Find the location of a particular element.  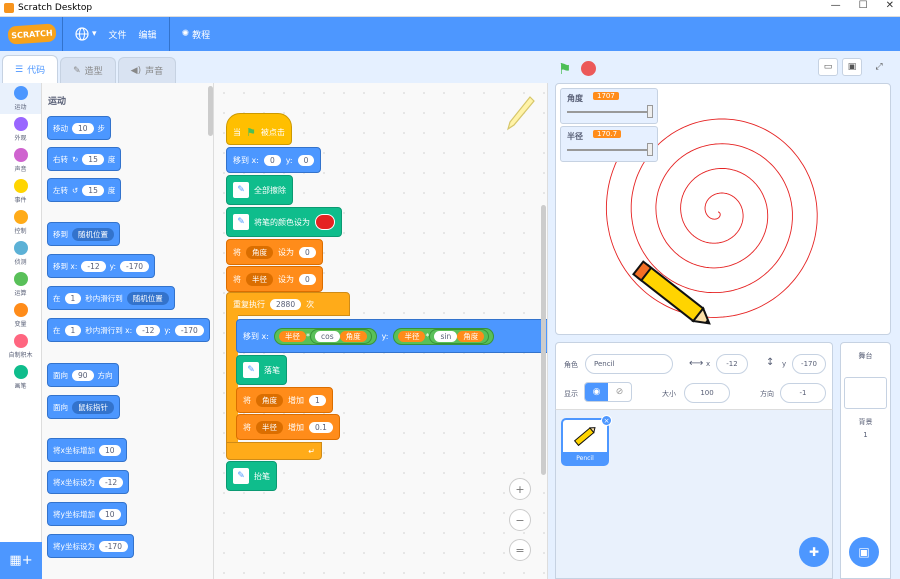

monitor-radius-slider is located at coordinates (610, 150).